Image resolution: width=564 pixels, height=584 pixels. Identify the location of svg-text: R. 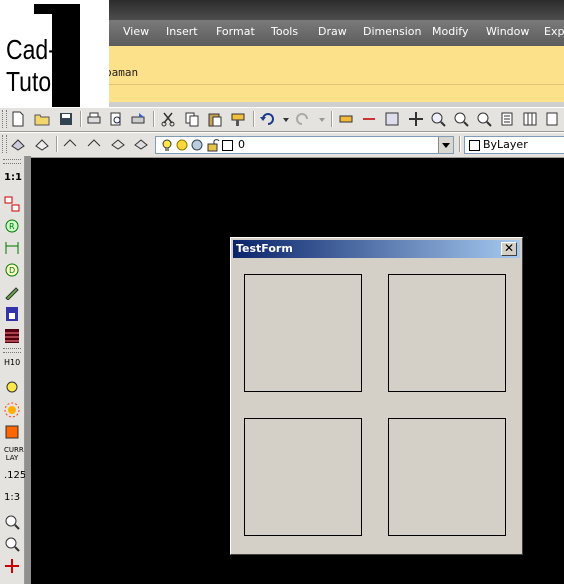
(12, 226).